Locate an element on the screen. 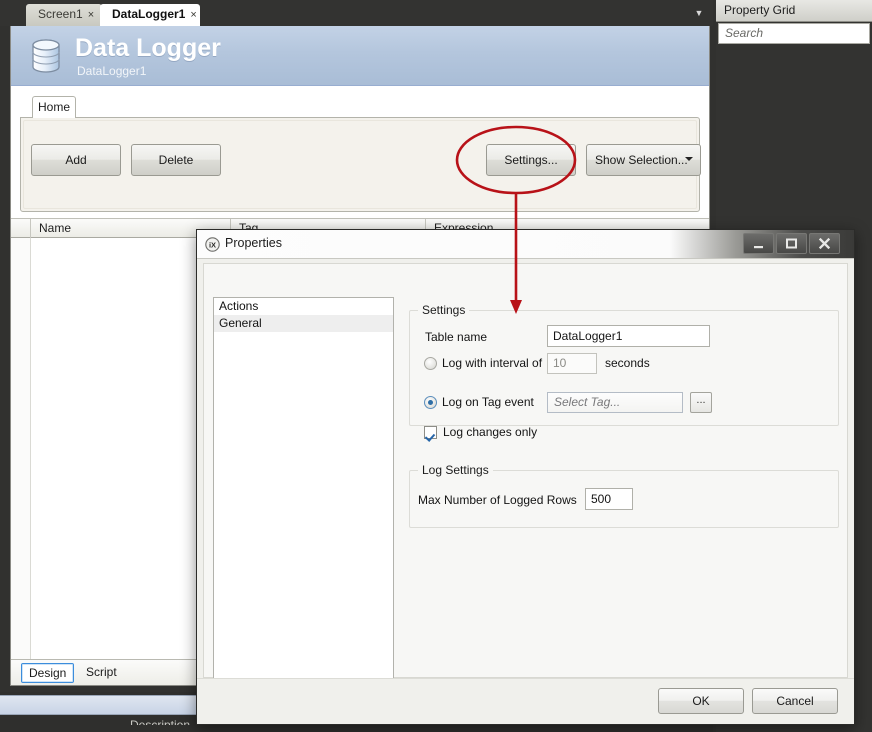 The height and width of the screenshot is (732, 872). category-item-general: General is located at coordinates (303, 323).